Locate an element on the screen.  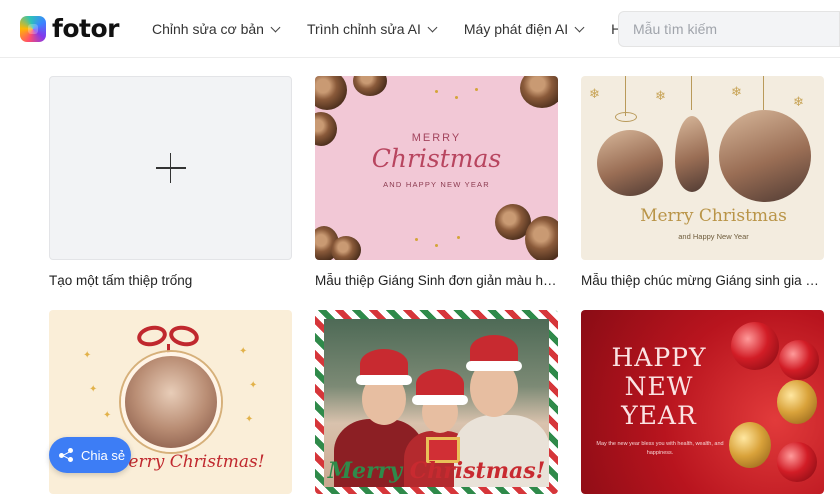
search-input is located at coordinates (729, 29).